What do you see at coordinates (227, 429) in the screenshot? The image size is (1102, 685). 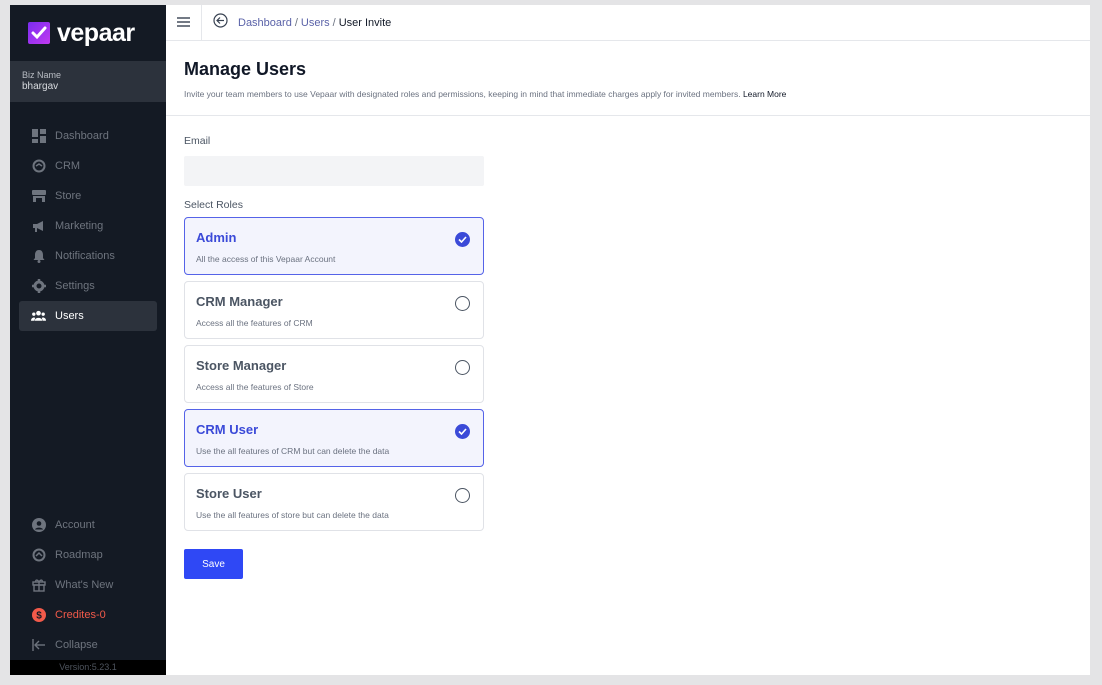 I see `role-name: CRM User` at bounding box center [227, 429].